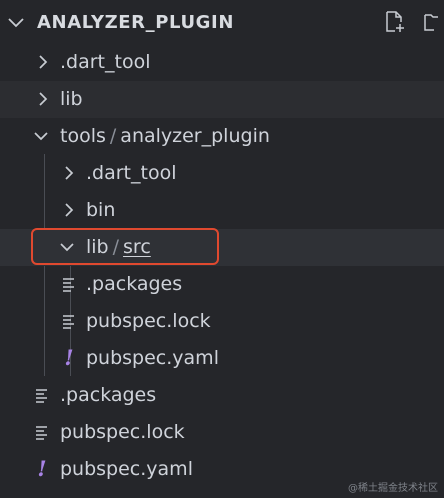  What do you see at coordinates (222, 284) in the screenshot?
I see `tree-row-packages-nested: .packages` at bounding box center [222, 284].